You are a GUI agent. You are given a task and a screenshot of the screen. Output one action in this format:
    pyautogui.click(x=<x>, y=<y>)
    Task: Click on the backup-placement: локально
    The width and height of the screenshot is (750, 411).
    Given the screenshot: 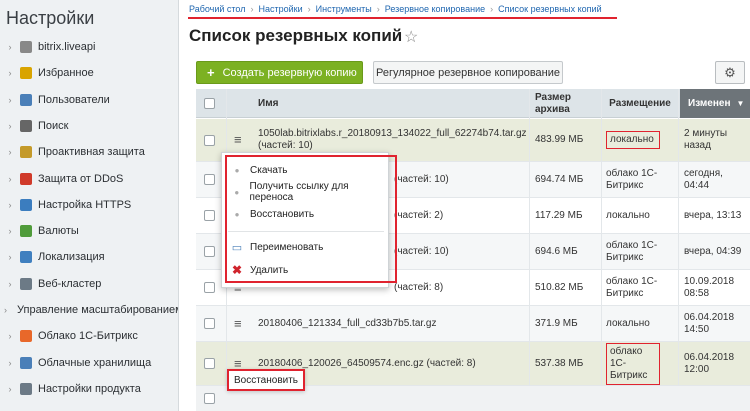 What is the action you would take?
    pyautogui.click(x=641, y=140)
    